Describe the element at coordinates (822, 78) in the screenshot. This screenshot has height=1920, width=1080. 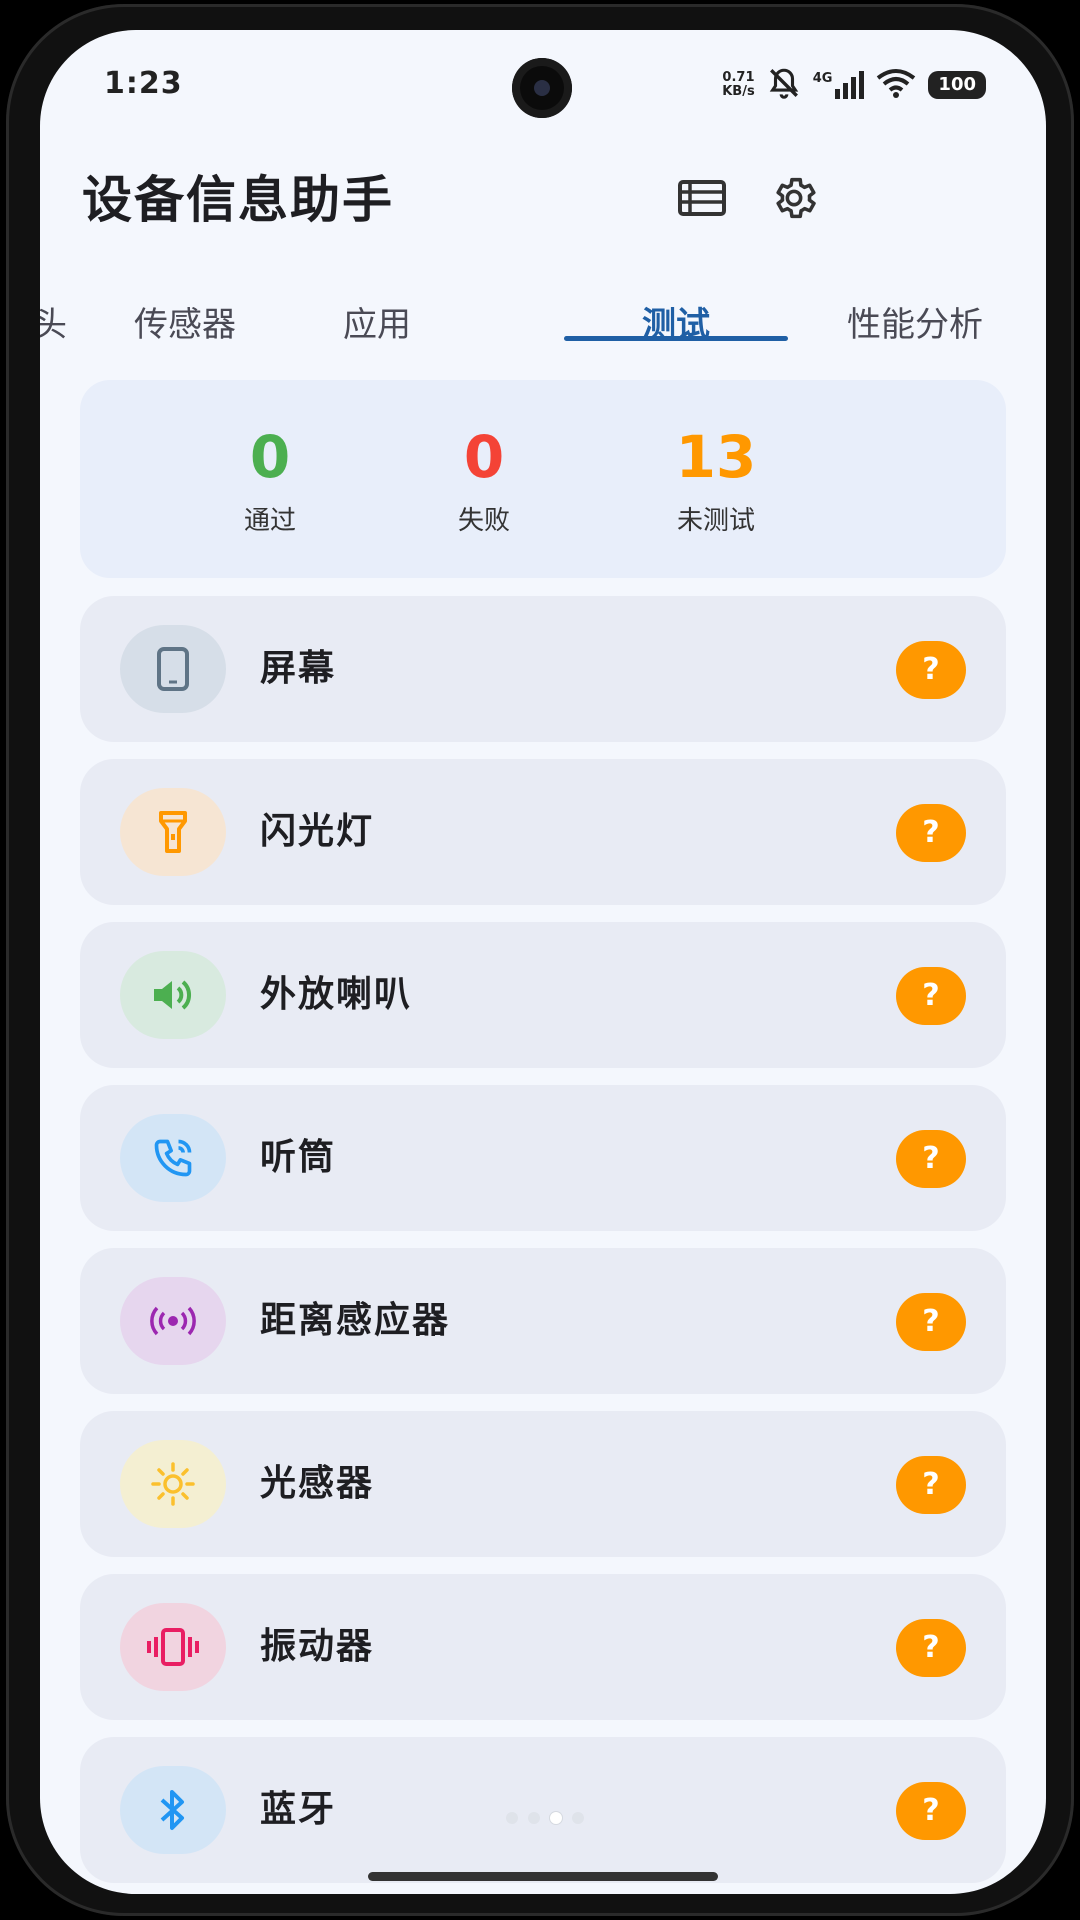
I see `network-type: 4G` at that location.